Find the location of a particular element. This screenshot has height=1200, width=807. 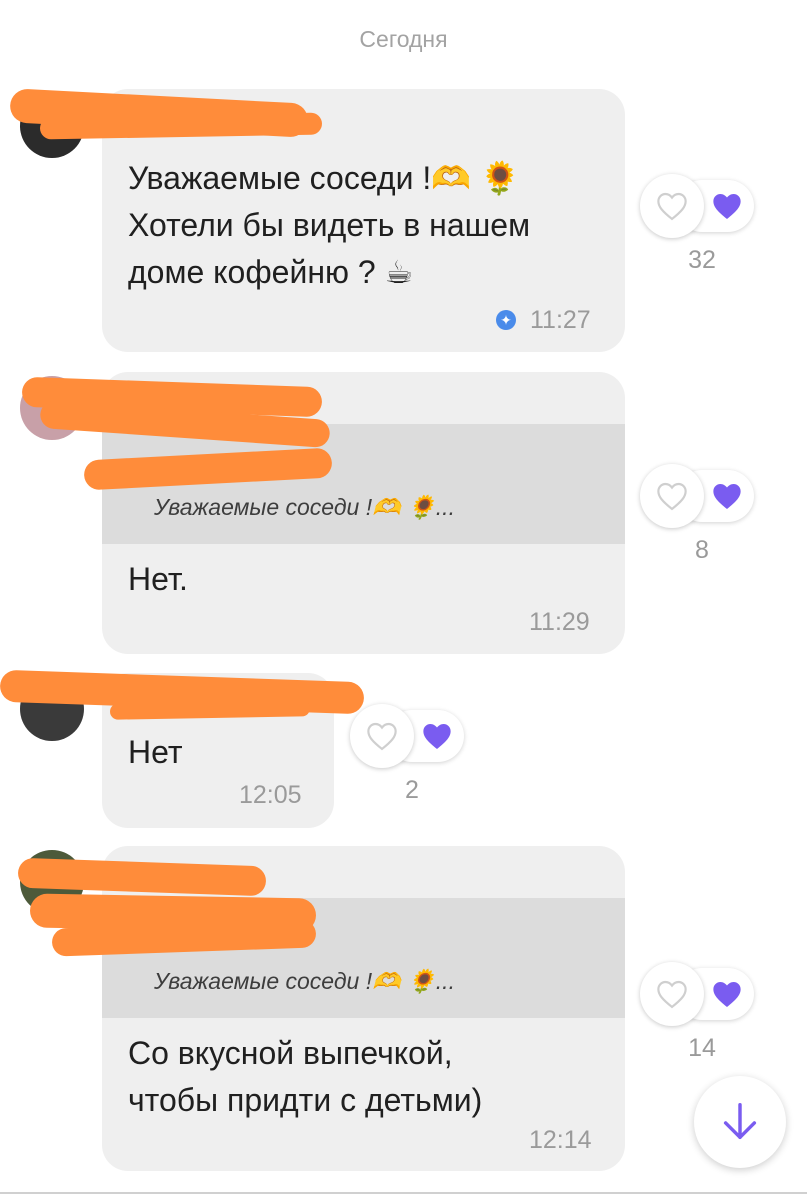

scroll-to-bottom-button is located at coordinates (740, 1122).